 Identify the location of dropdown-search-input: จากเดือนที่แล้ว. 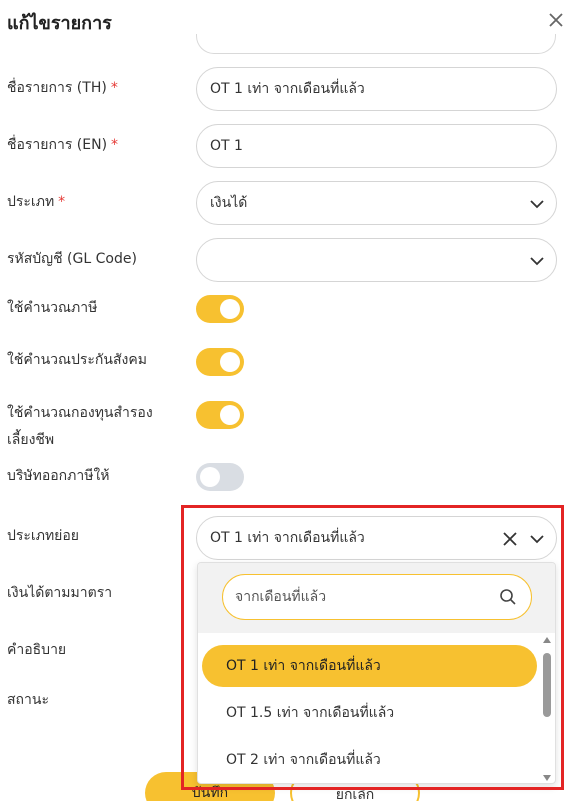
(377, 597).